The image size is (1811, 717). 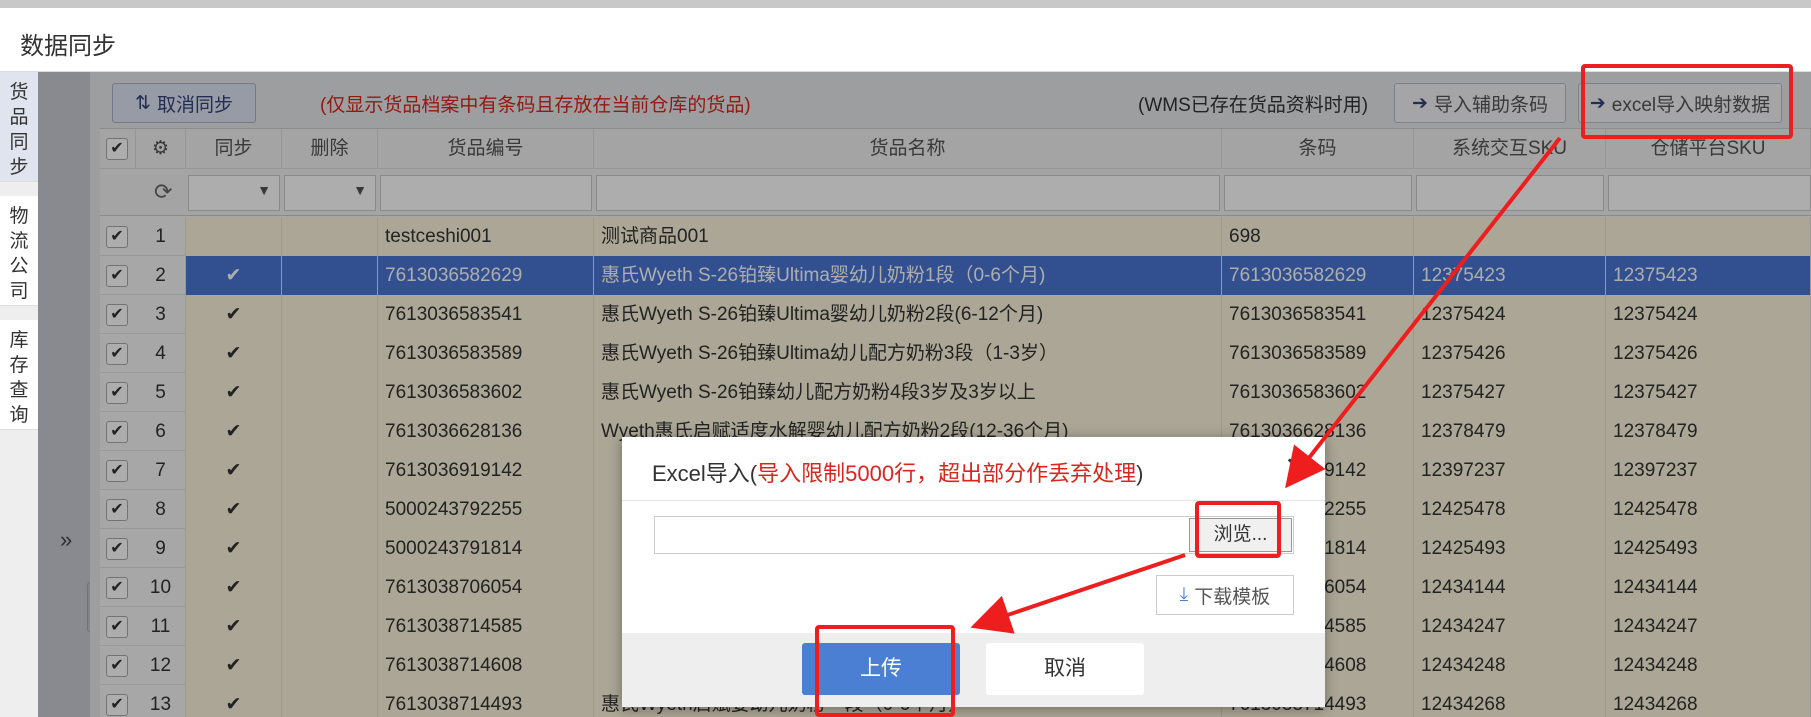 I want to click on dialog-title-suffix: ), so click(x=1140, y=473).